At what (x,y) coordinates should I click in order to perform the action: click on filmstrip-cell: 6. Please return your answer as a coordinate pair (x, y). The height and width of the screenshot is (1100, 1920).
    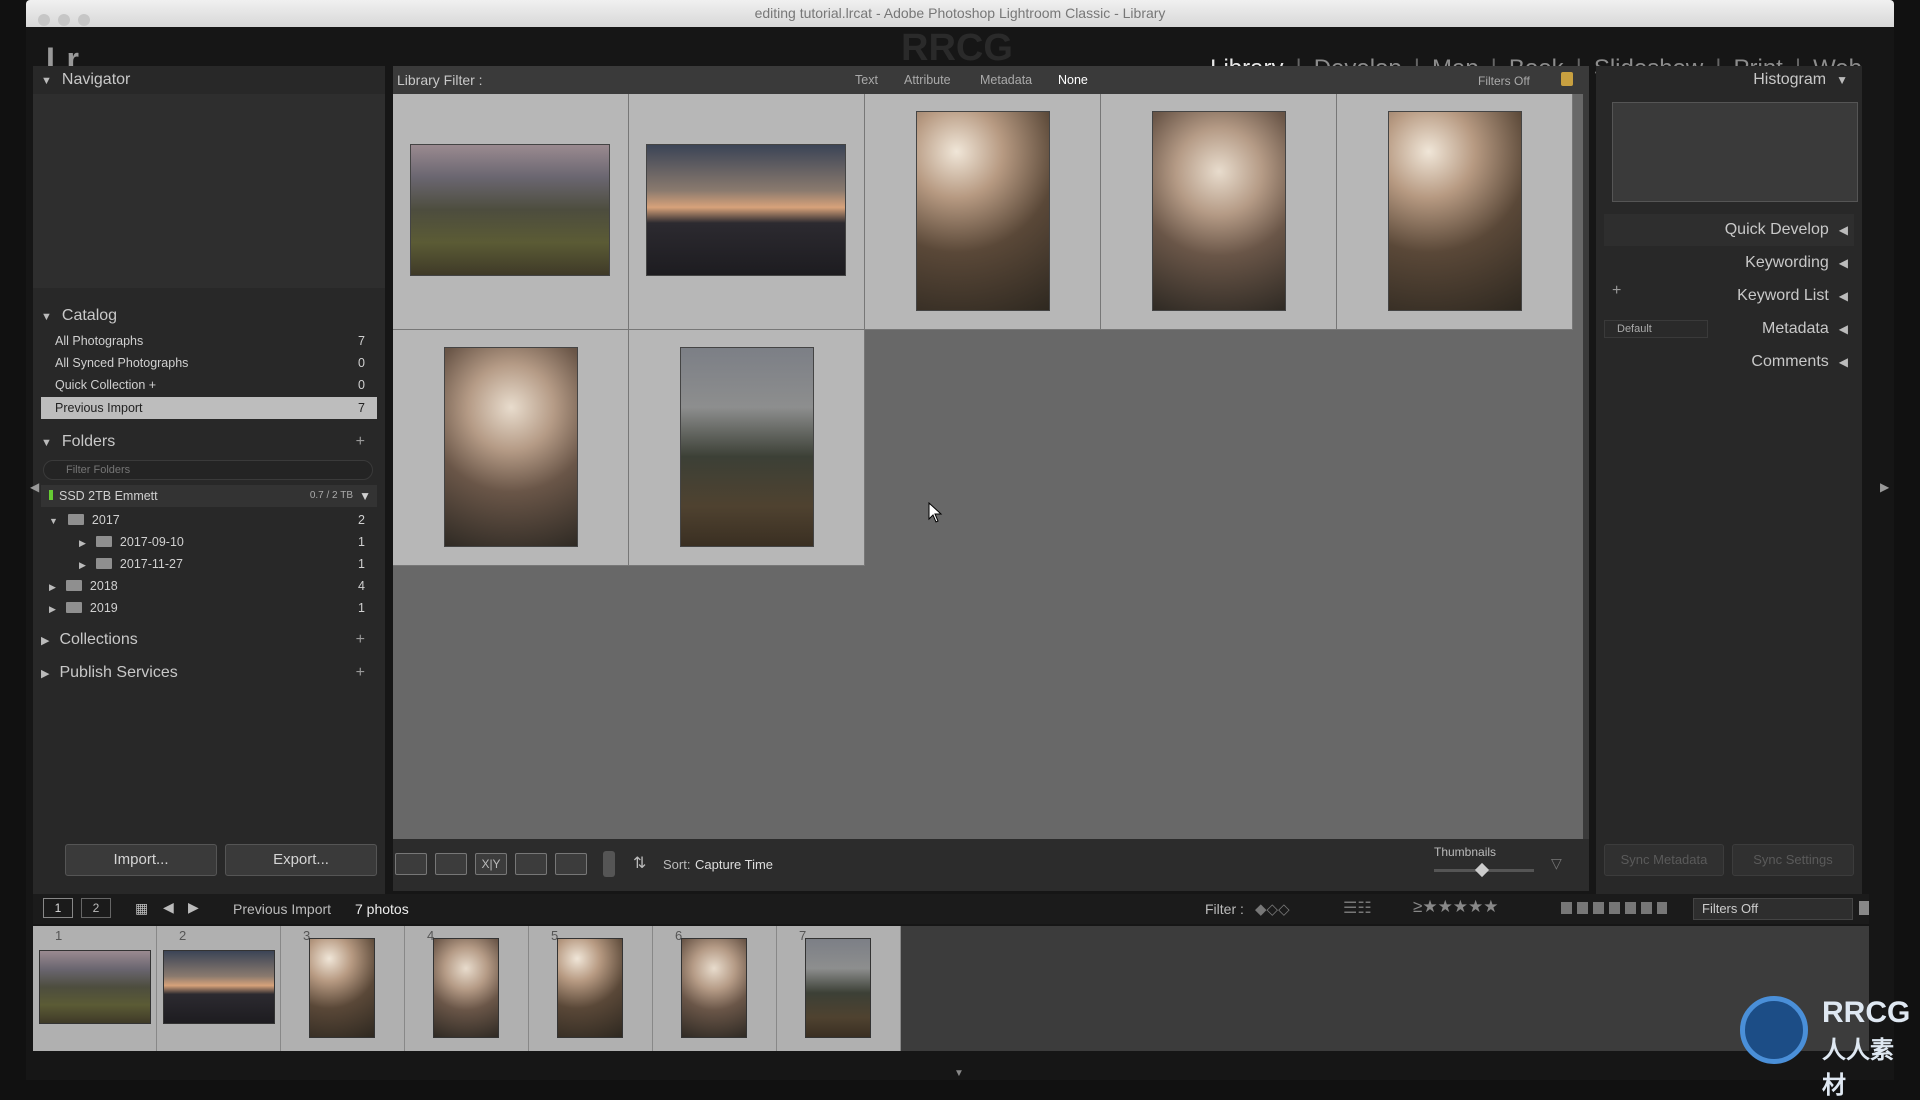
    Looking at the image, I should click on (715, 988).